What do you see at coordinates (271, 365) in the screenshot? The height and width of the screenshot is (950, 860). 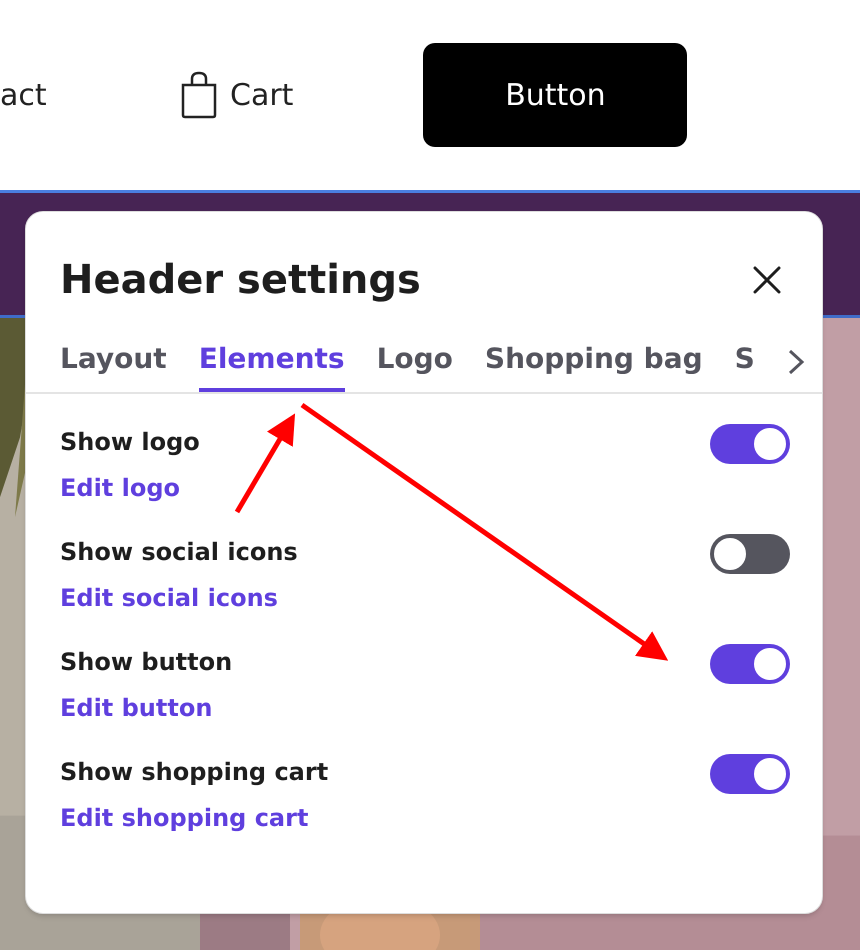 I see `tab: Elements` at bounding box center [271, 365].